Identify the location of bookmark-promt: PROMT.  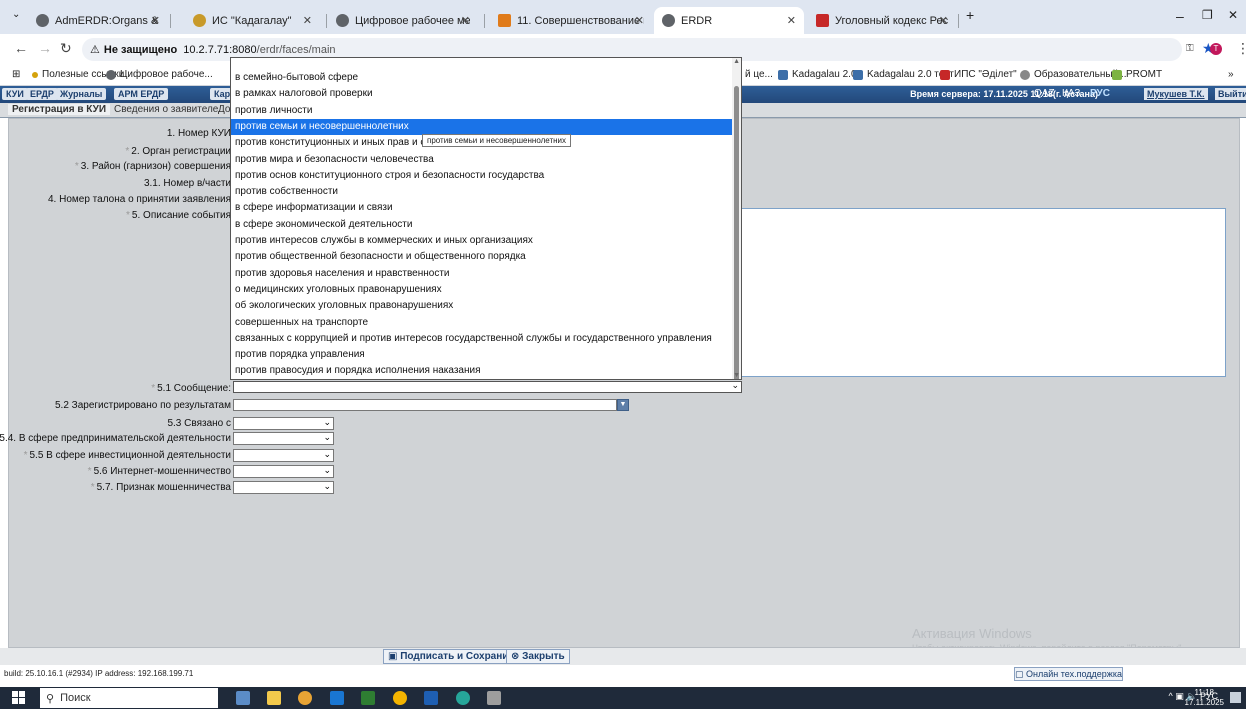
(1137, 74).